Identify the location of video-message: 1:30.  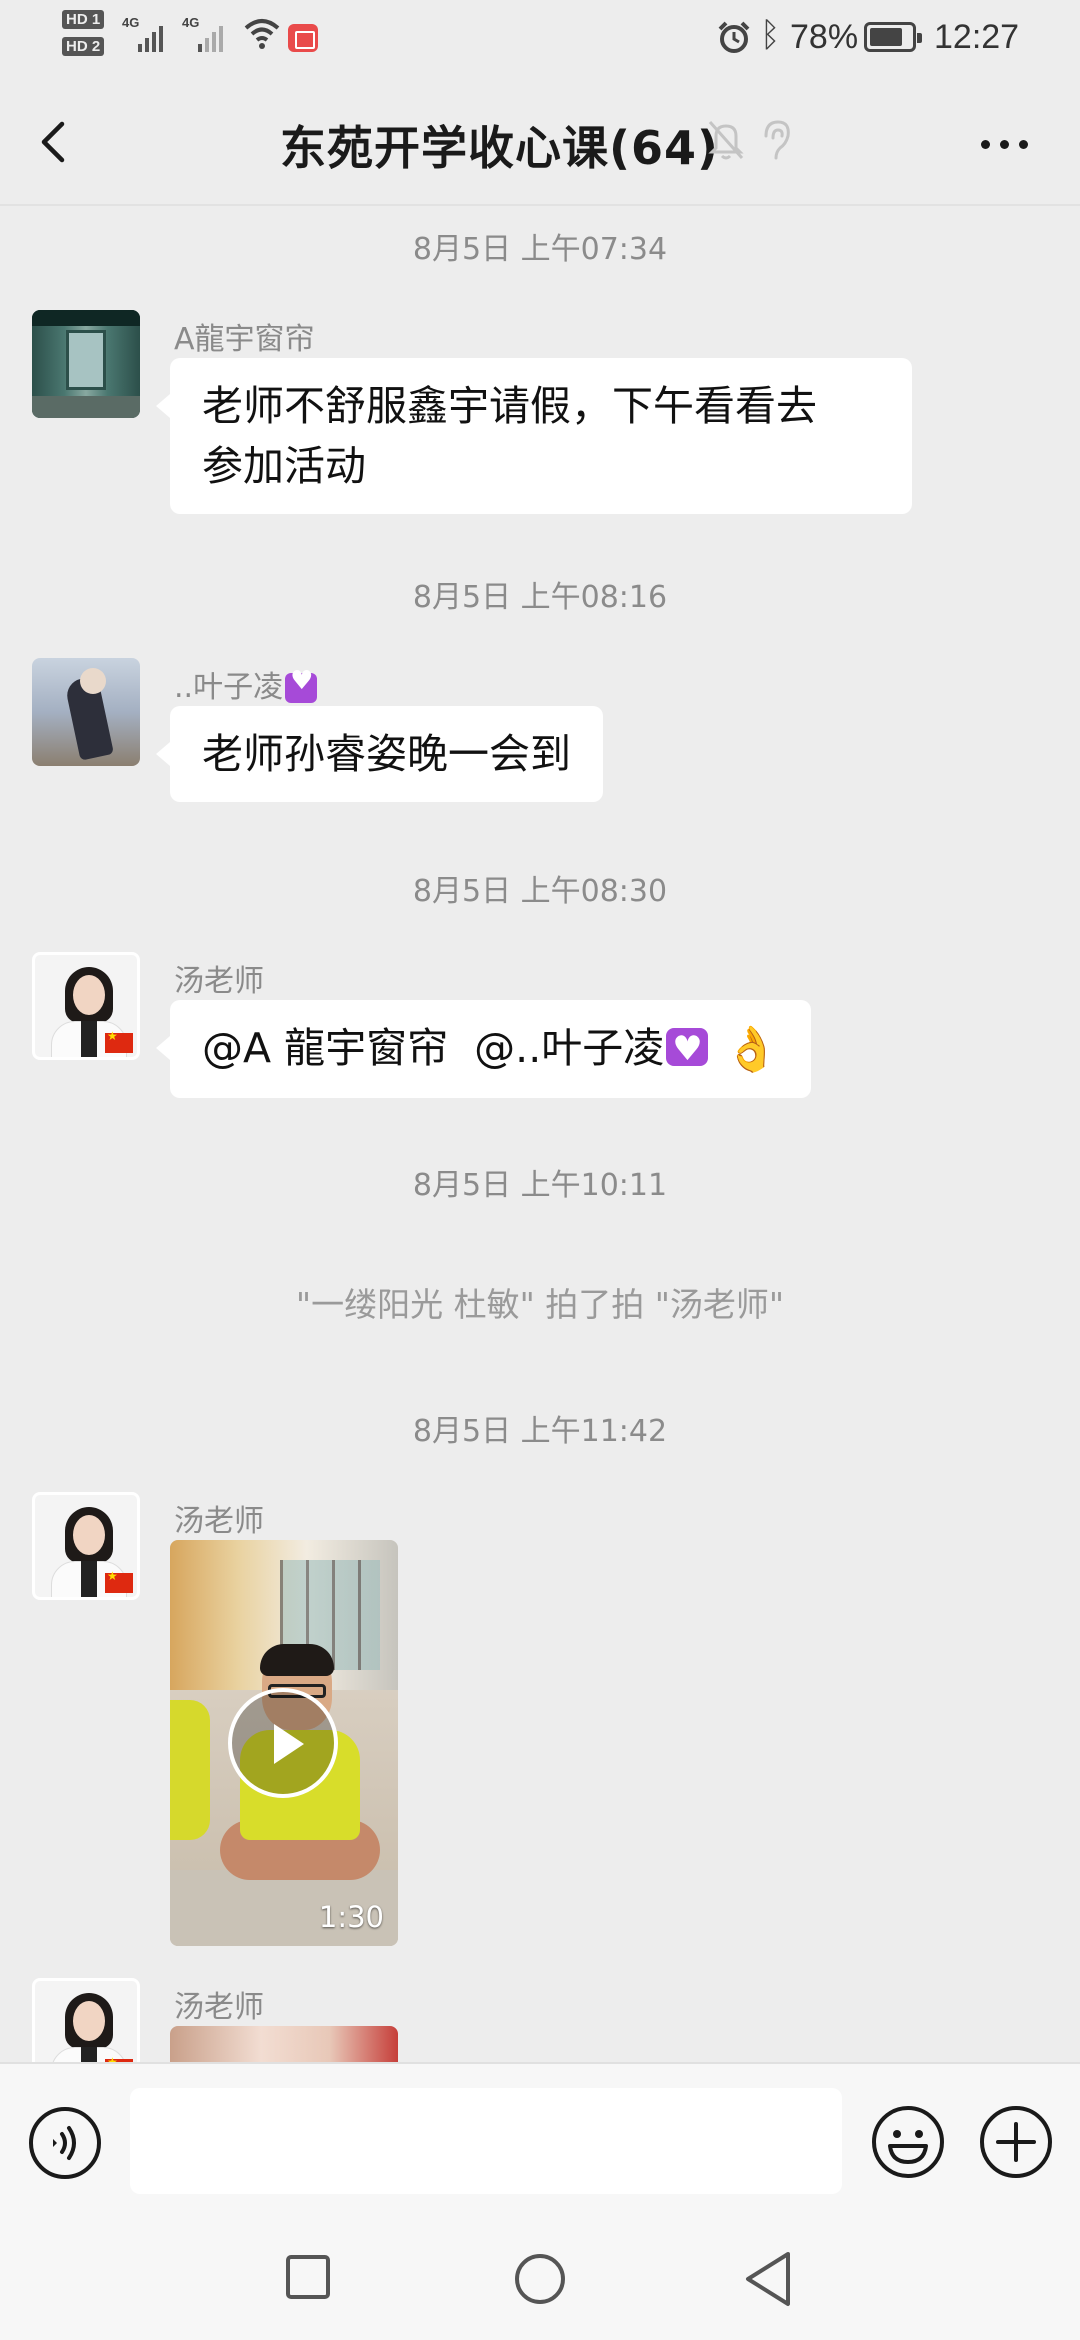
(284, 1743).